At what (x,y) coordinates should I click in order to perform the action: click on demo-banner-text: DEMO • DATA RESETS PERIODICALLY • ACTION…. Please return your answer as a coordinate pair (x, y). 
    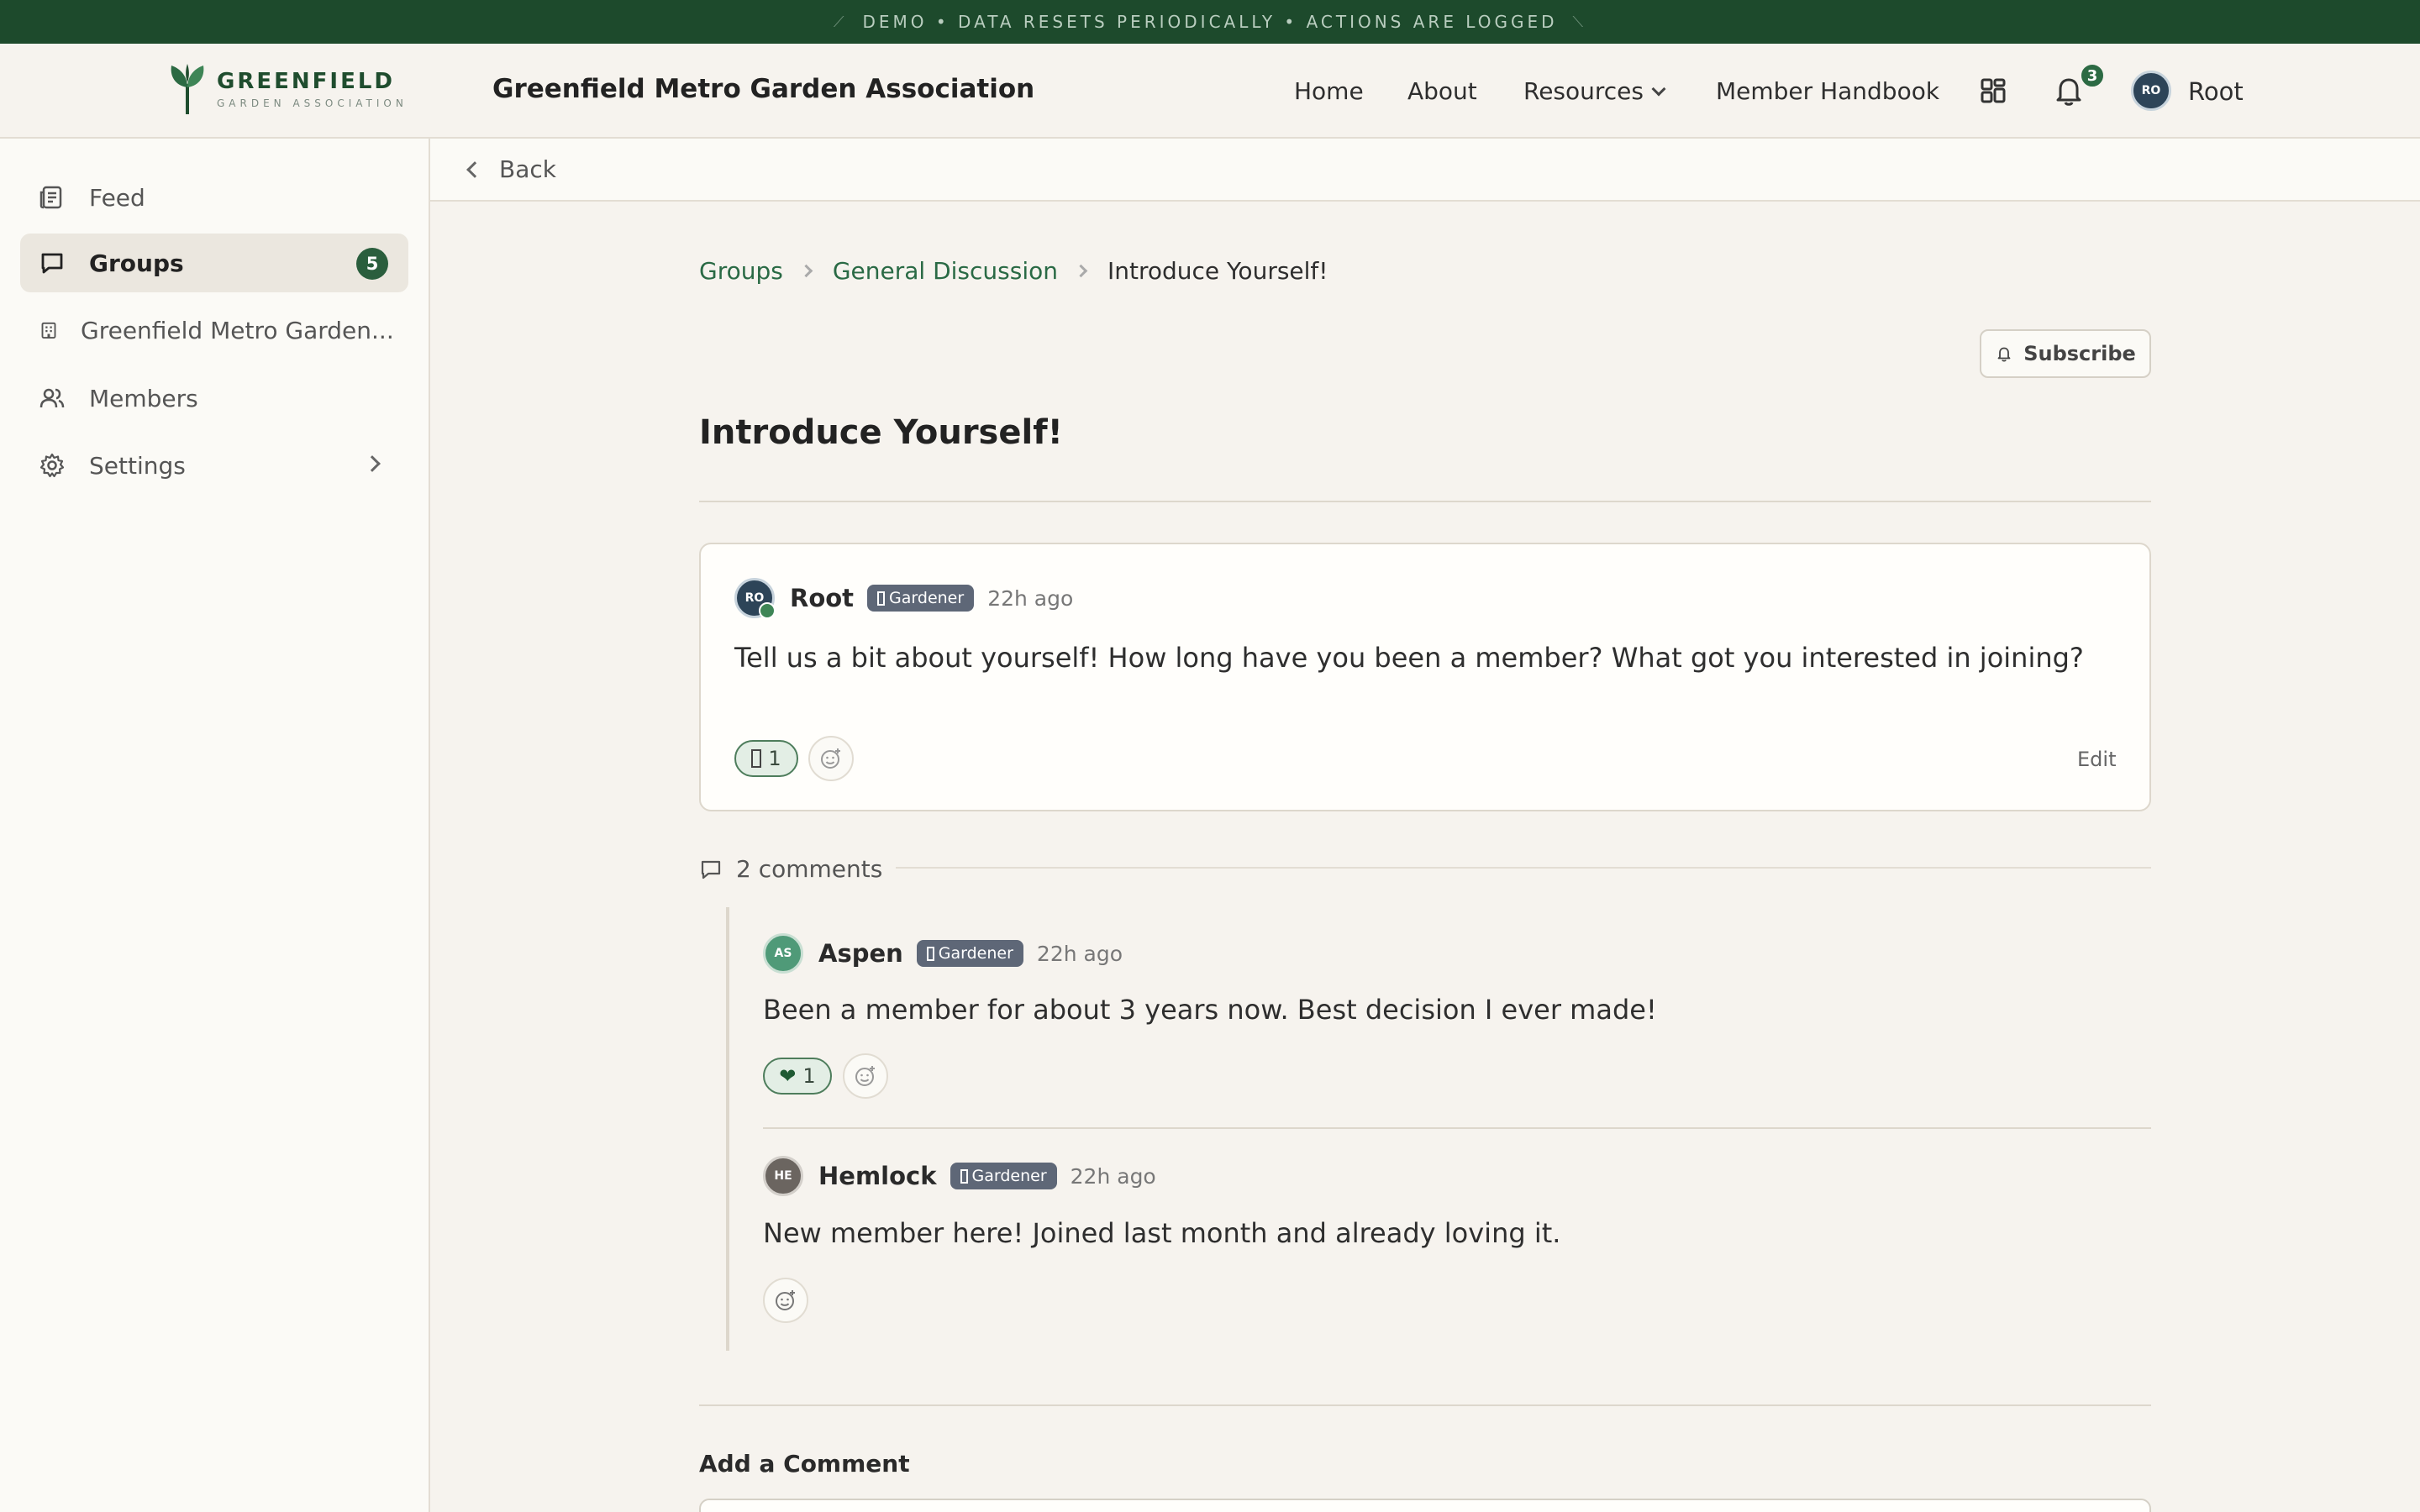
    Looking at the image, I should click on (1210, 22).